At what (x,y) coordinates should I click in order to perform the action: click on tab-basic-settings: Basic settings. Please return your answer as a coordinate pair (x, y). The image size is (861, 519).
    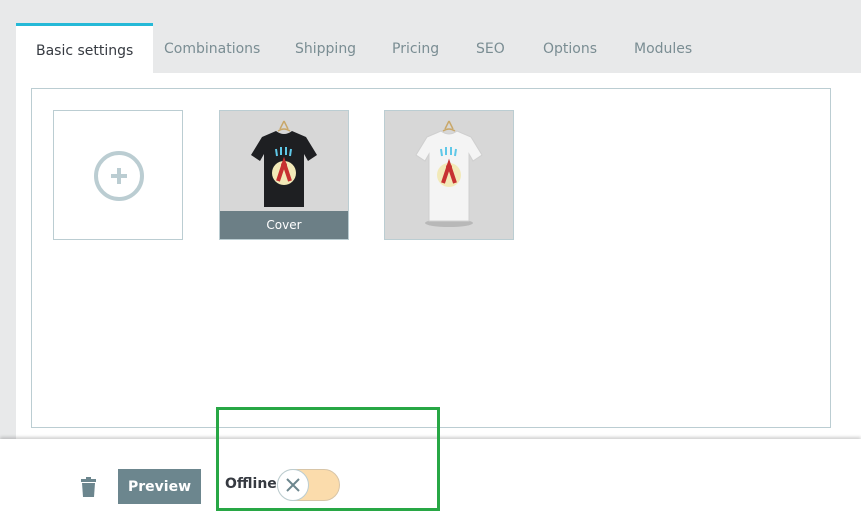
    Looking at the image, I should click on (85, 48).